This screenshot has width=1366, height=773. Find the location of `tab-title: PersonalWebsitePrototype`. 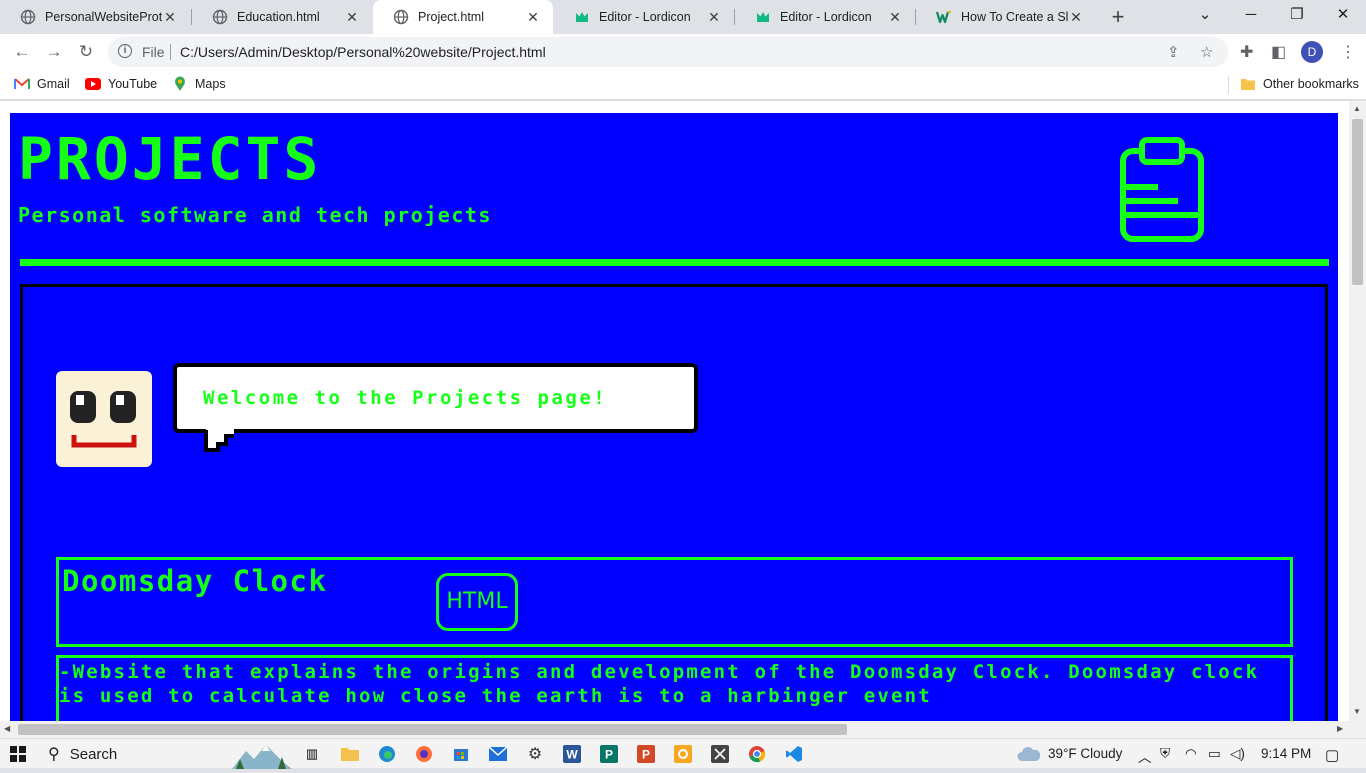

tab-title: PersonalWebsitePrototype is located at coordinates (103, 17).